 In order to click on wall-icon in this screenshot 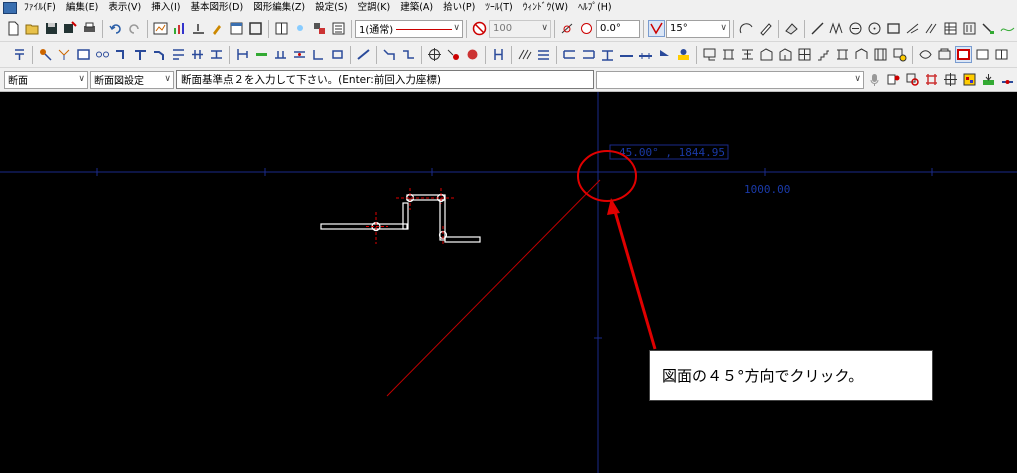, I will do `click(766, 54)`.